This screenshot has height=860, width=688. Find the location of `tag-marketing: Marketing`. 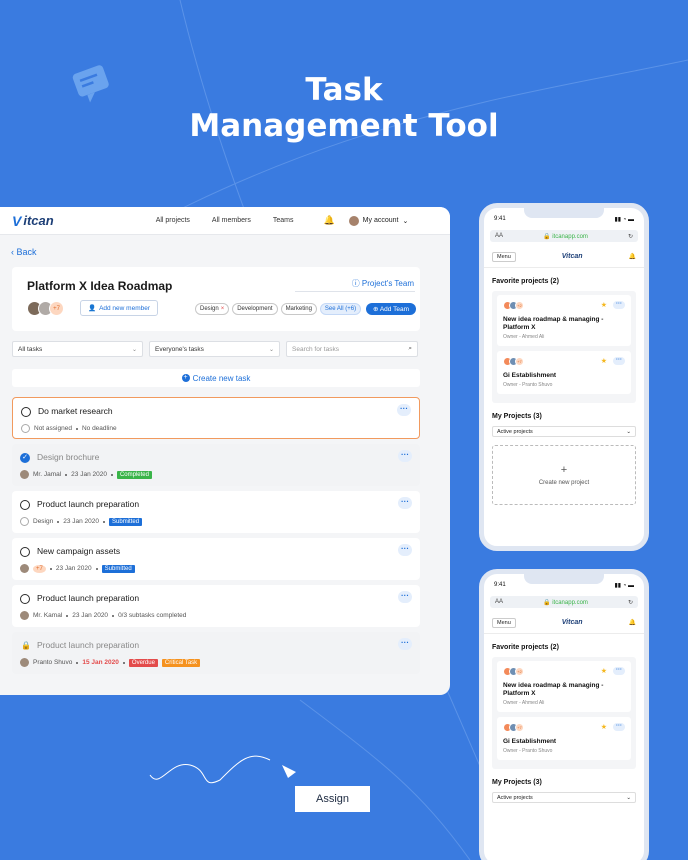

tag-marketing: Marketing is located at coordinates (298, 309).